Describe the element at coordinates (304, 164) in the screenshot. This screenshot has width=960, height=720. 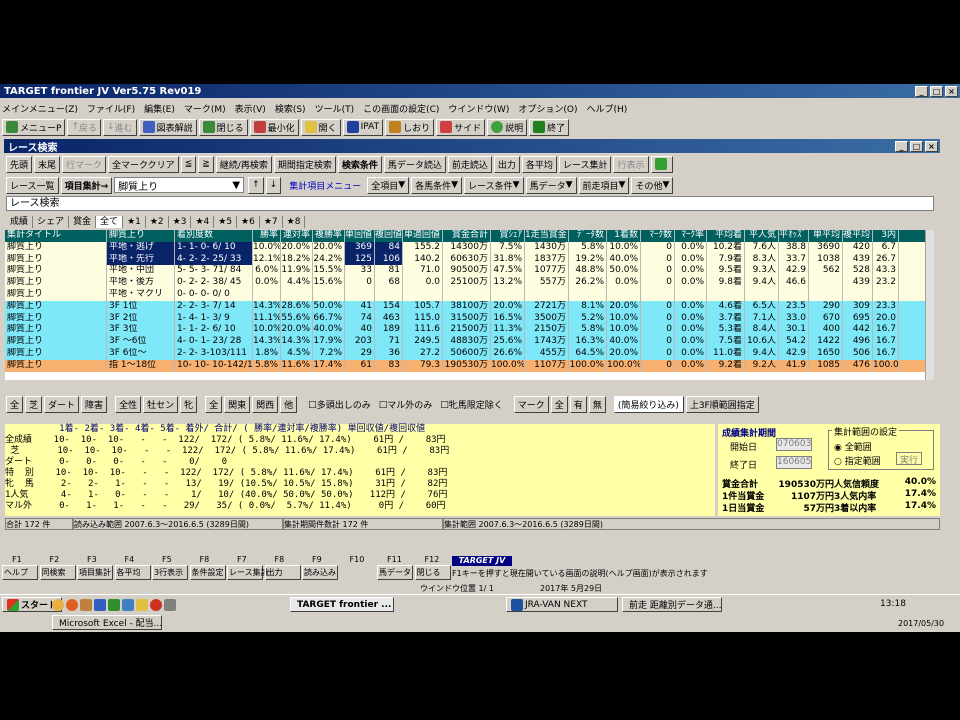
I see `period-search-button: 期間指定検索` at that location.